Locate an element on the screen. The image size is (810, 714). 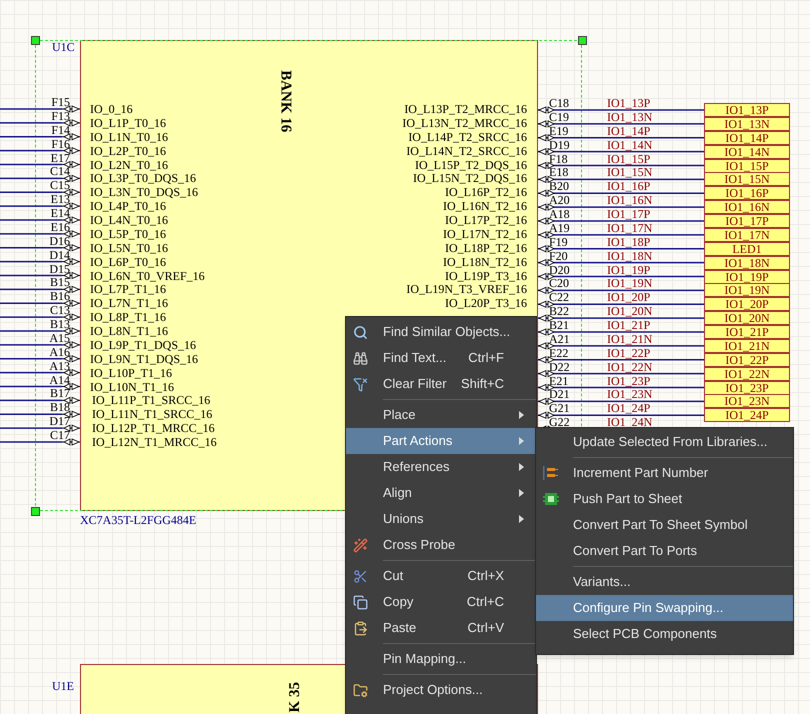
net-label: IO1_14N is located at coordinates (629, 144).